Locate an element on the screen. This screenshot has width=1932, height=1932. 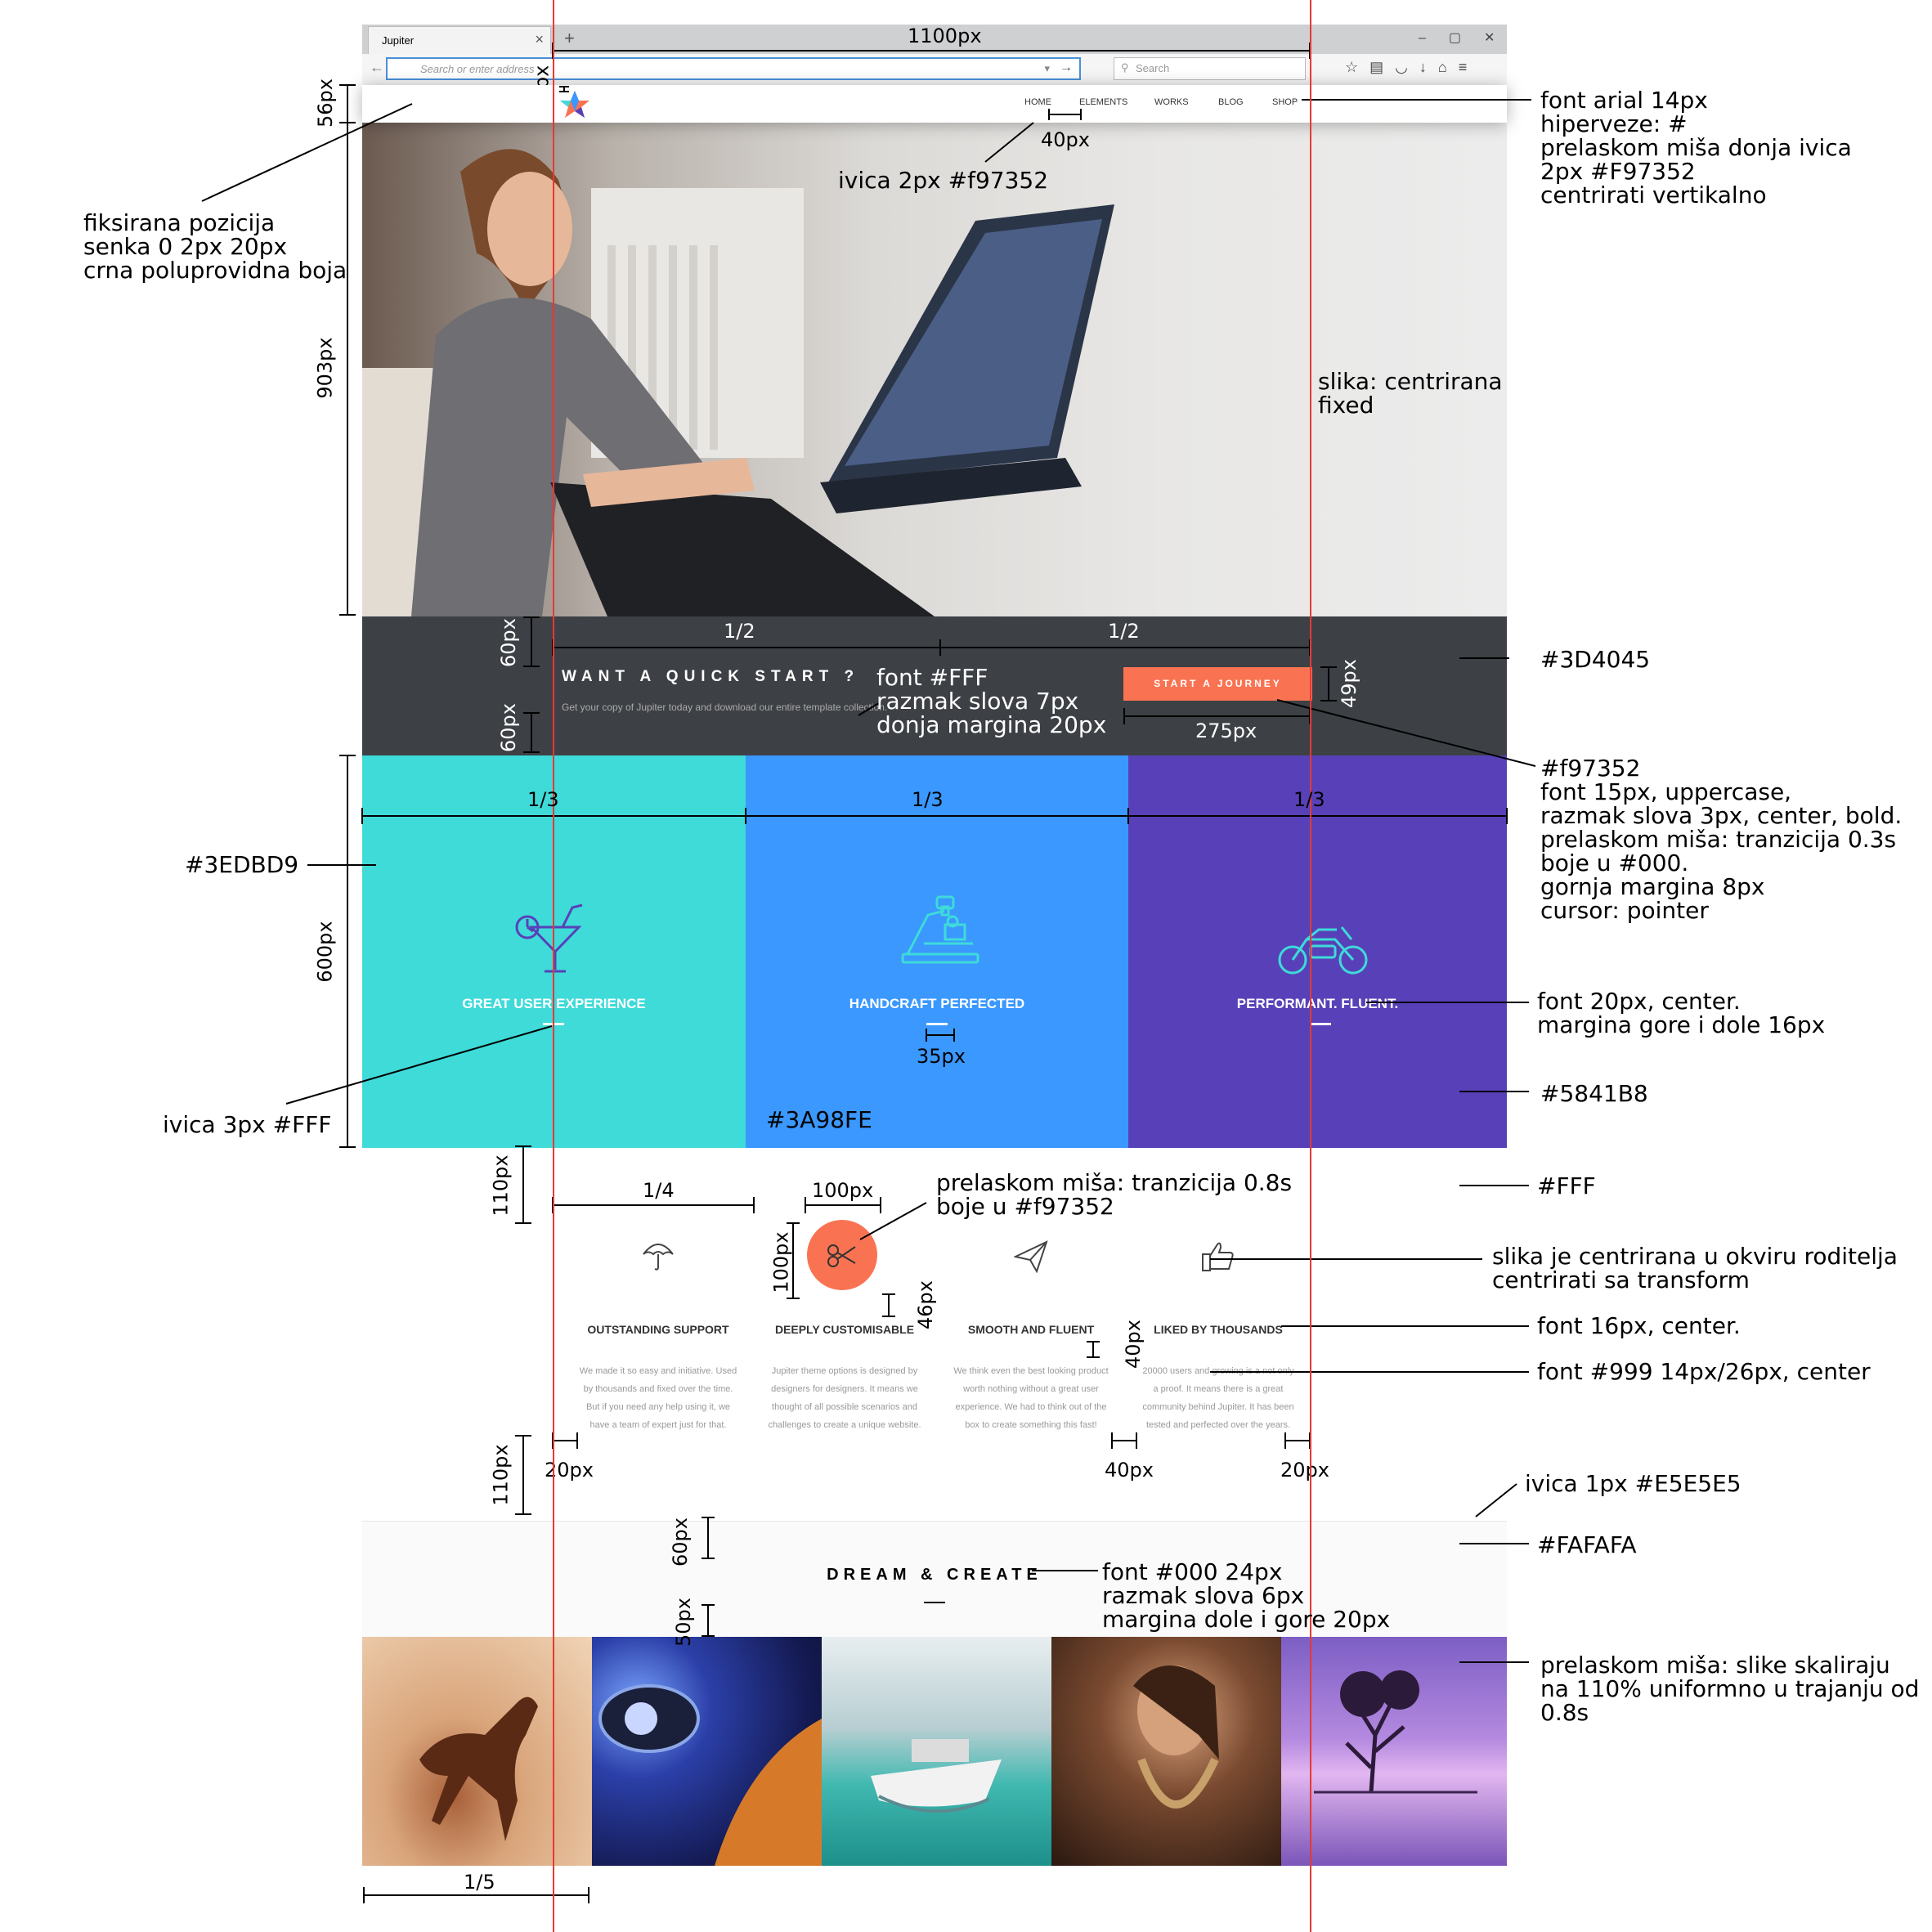
ann-third-1: 1/3 is located at coordinates (543, 799).